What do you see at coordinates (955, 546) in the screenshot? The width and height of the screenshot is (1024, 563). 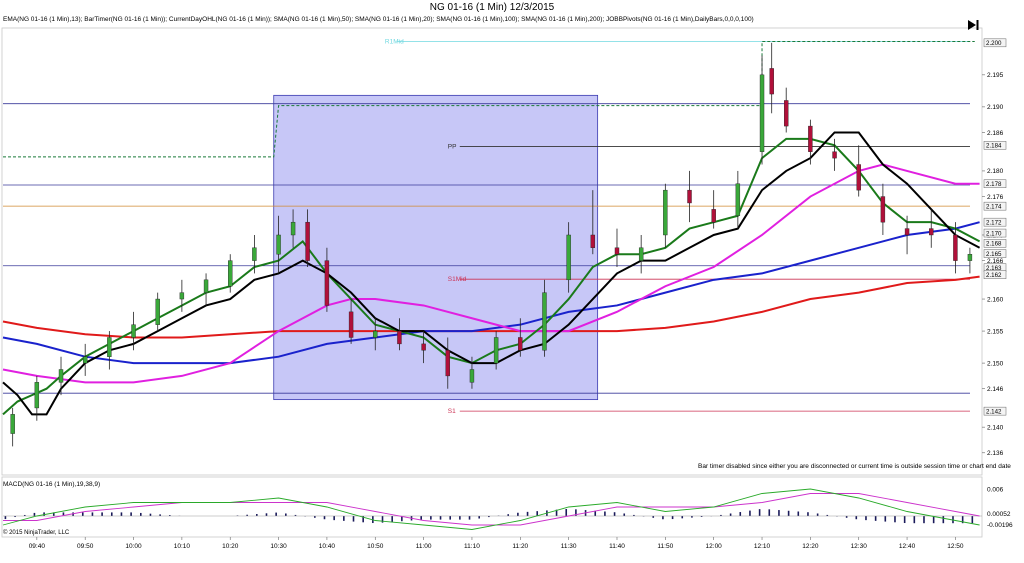 I see `x-tick-label: 12:50` at bounding box center [955, 546].